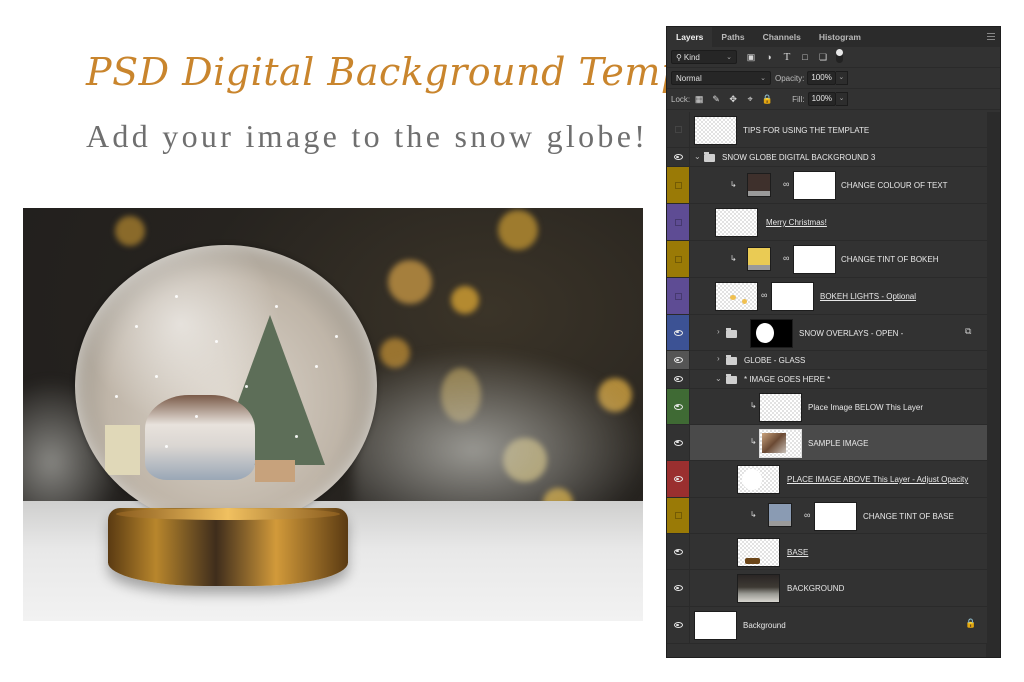 The height and width of the screenshot is (682, 1024). I want to click on layer-row-selected: ↳ SAMPLE IMAGE, so click(827, 443).